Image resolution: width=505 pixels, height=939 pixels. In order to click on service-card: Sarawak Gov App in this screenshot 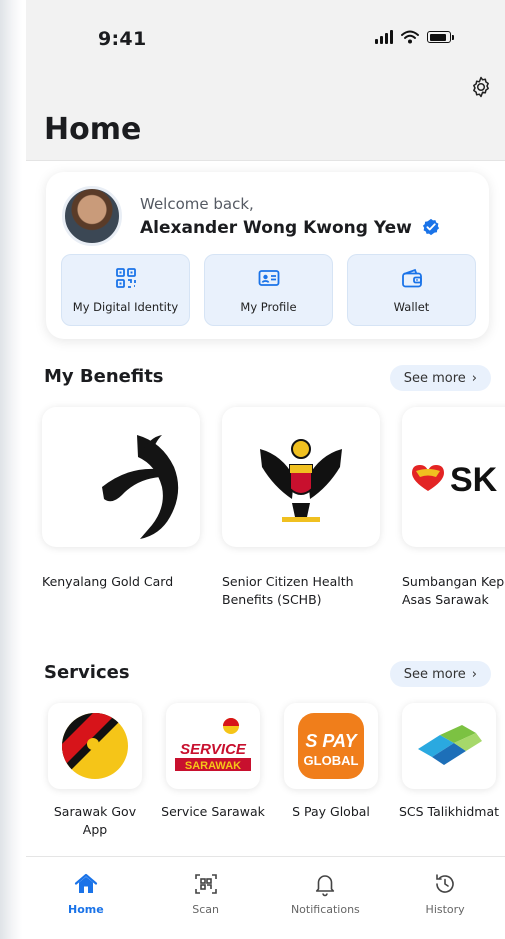, I will do `click(95, 771)`.